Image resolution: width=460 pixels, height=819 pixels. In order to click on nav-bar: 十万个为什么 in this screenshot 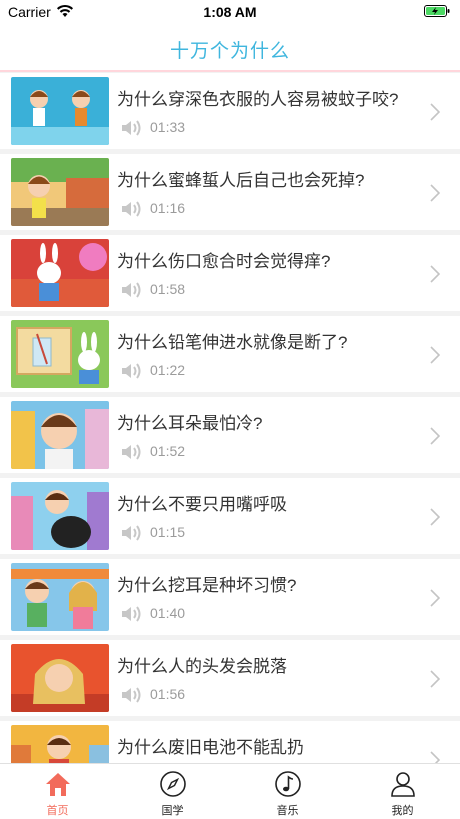, I will do `click(230, 48)`.